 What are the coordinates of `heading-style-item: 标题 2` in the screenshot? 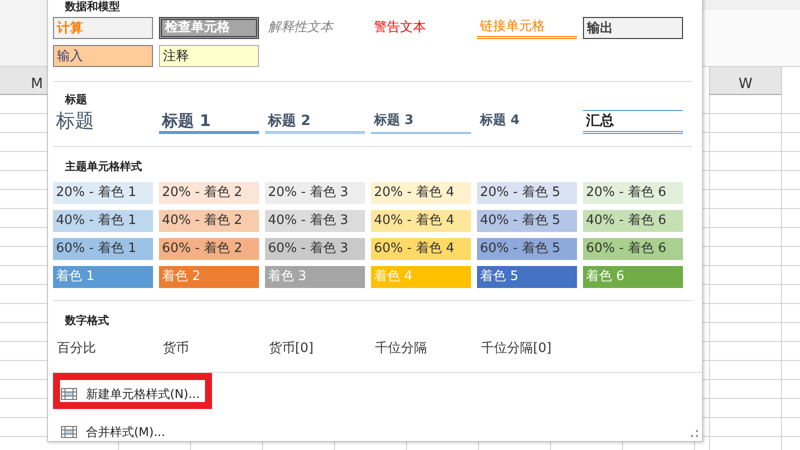 It's located at (315, 122).